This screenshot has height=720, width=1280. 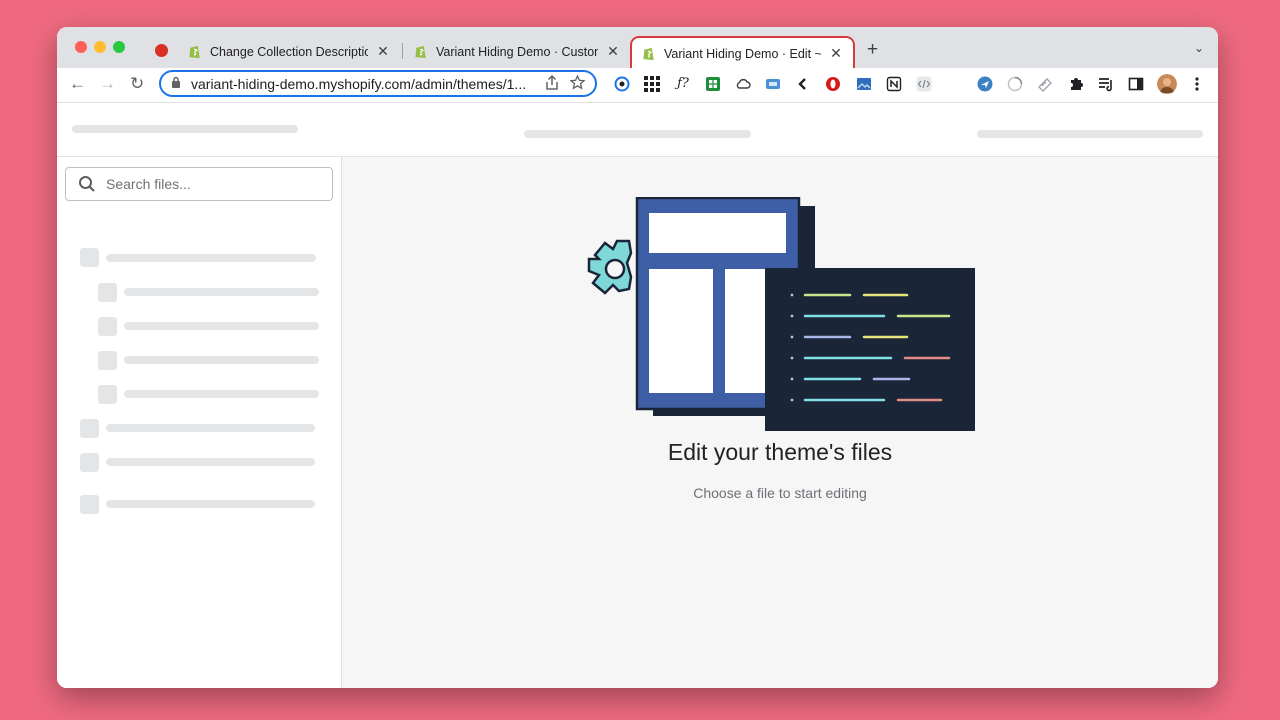 What do you see at coordinates (402, 51) in the screenshot?
I see `tab-separator` at bounding box center [402, 51].